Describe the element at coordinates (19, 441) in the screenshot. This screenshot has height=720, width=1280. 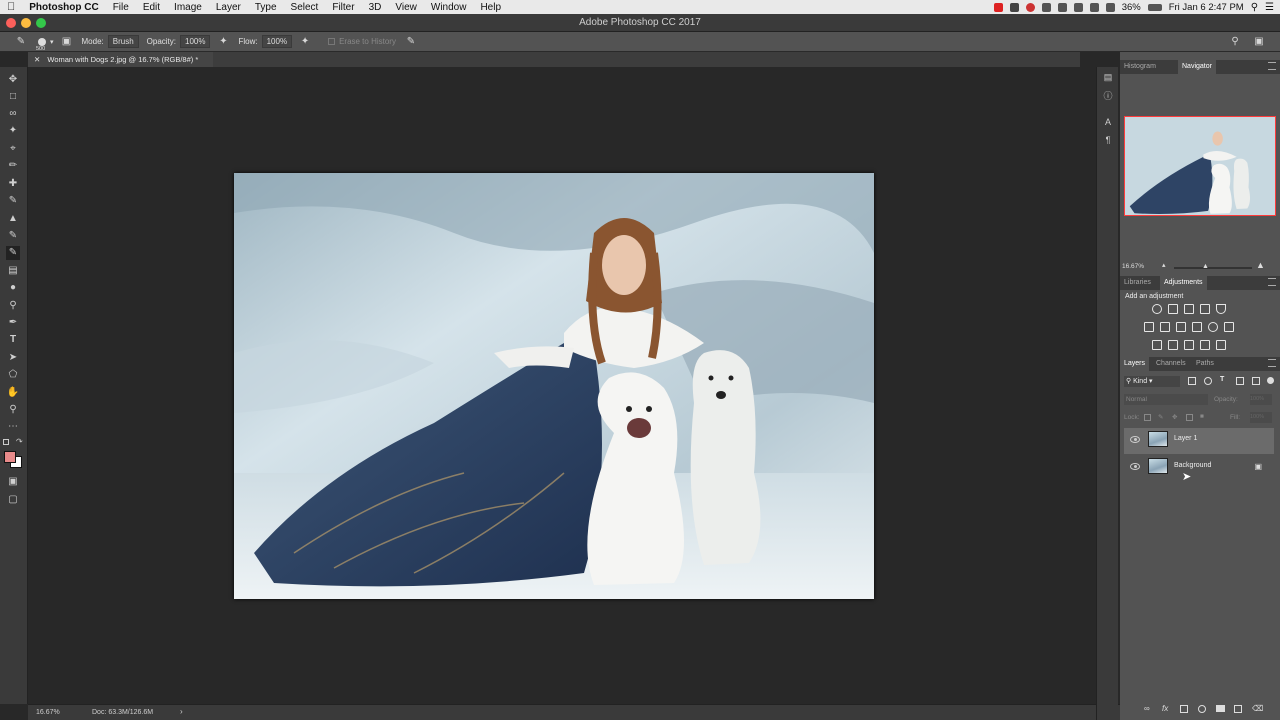
I see `swap-colors-icon: ↷` at that location.